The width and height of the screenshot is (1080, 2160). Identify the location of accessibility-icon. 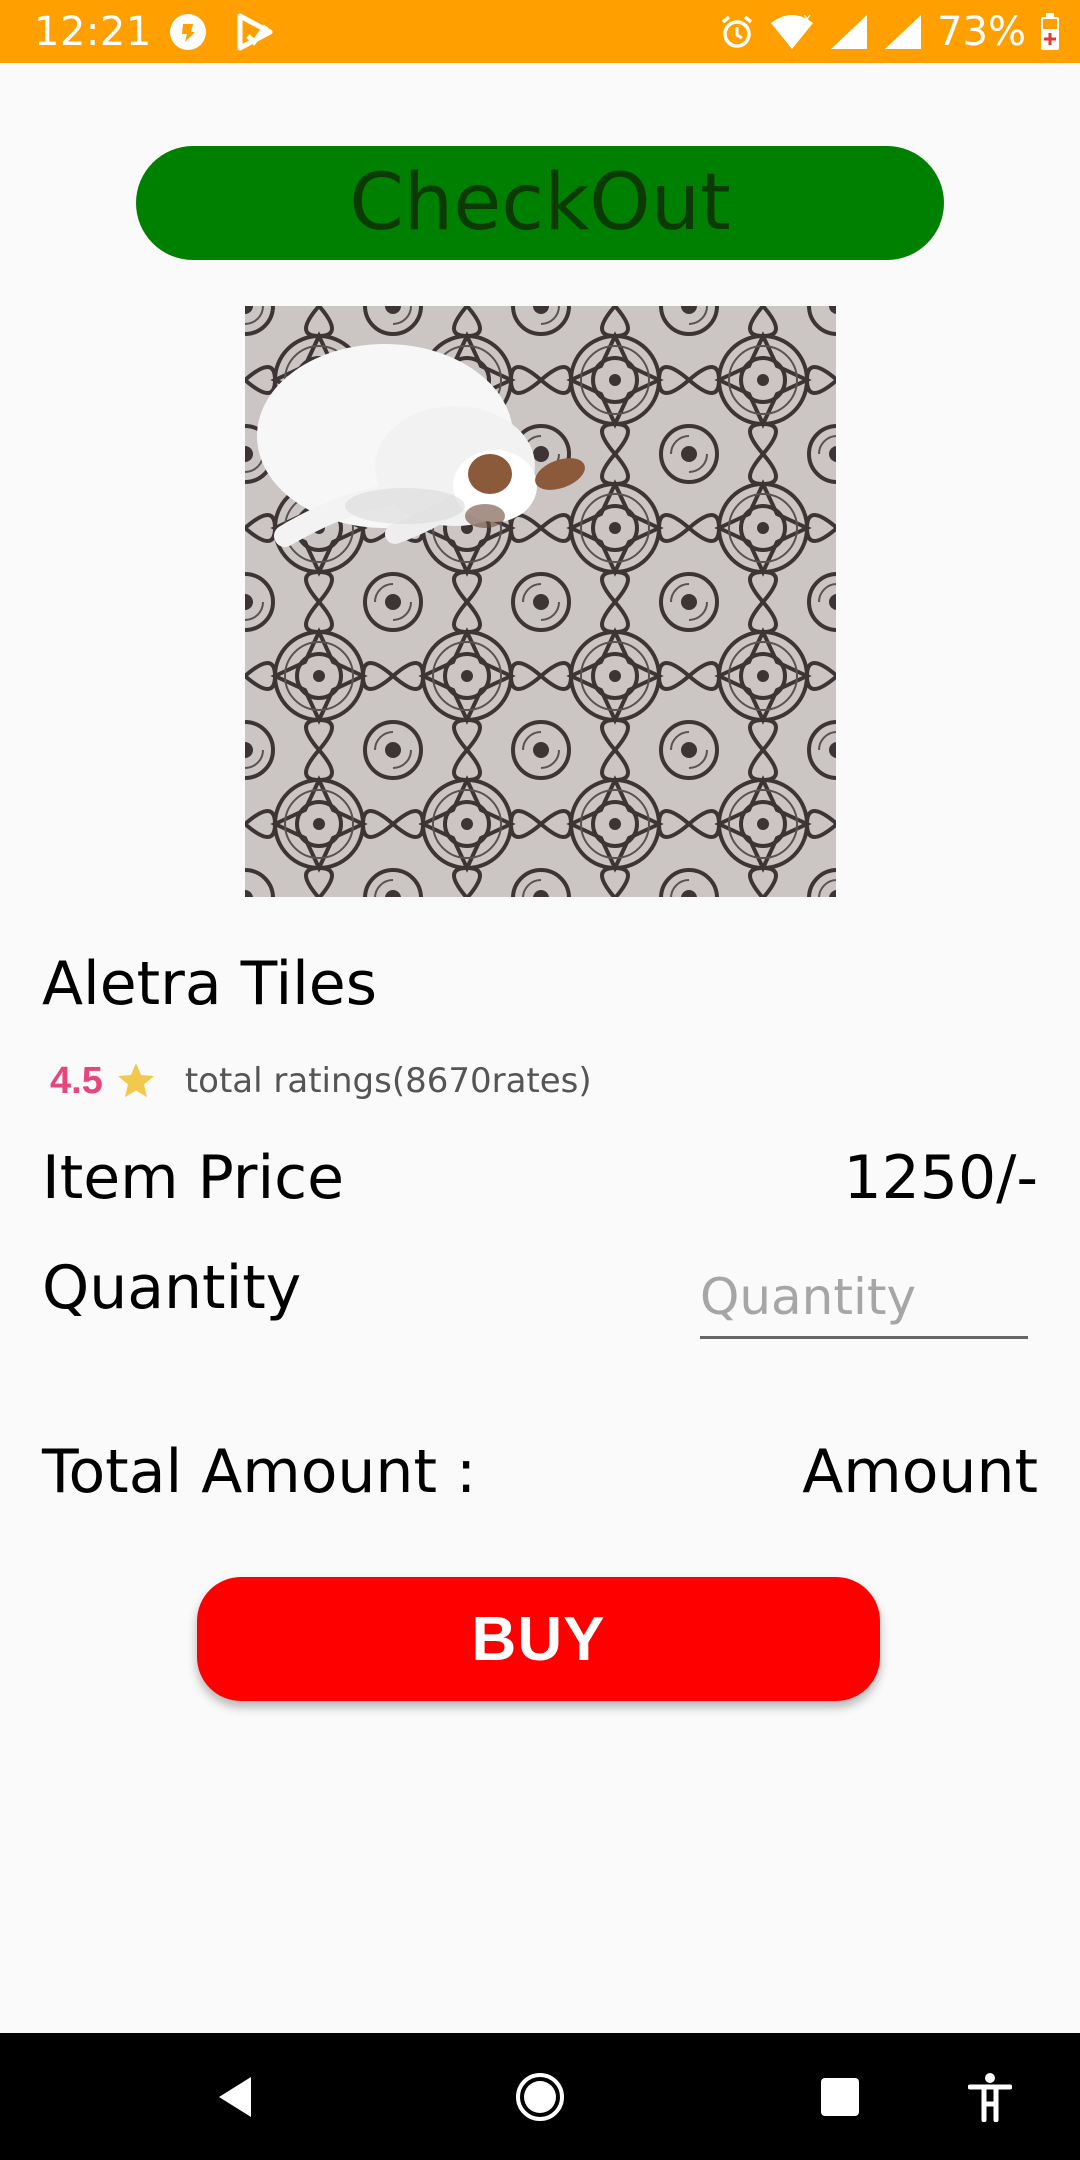
(990, 2097).